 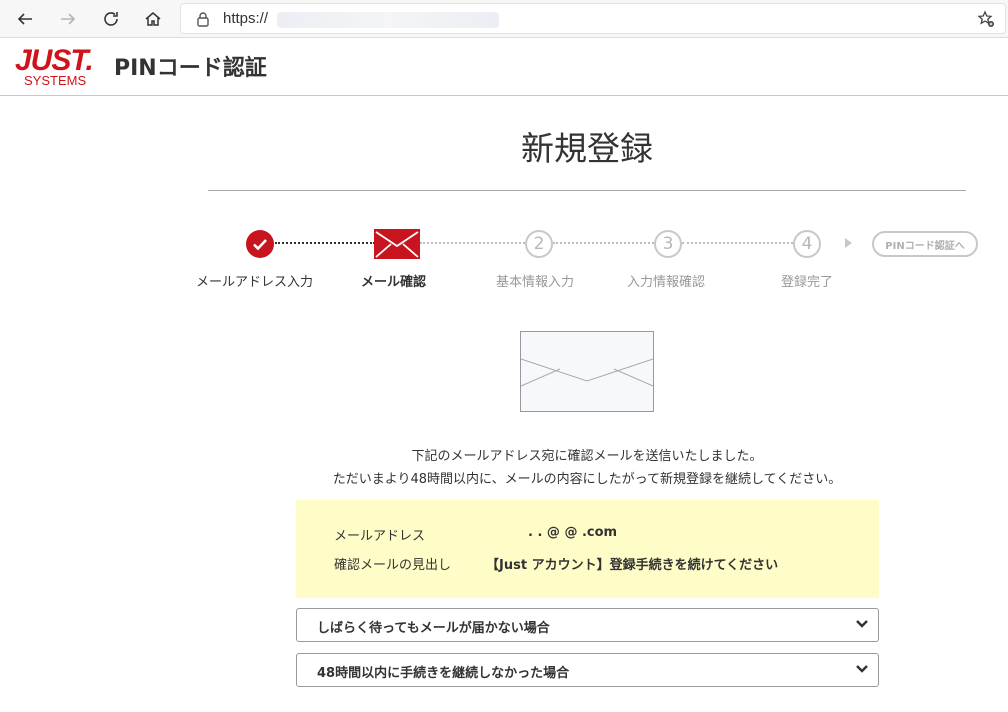 What do you see at coordinates (666, 282) in the screenshot?
I see `step-label-review: 入力情報確認` at bounding box center [666, 282].